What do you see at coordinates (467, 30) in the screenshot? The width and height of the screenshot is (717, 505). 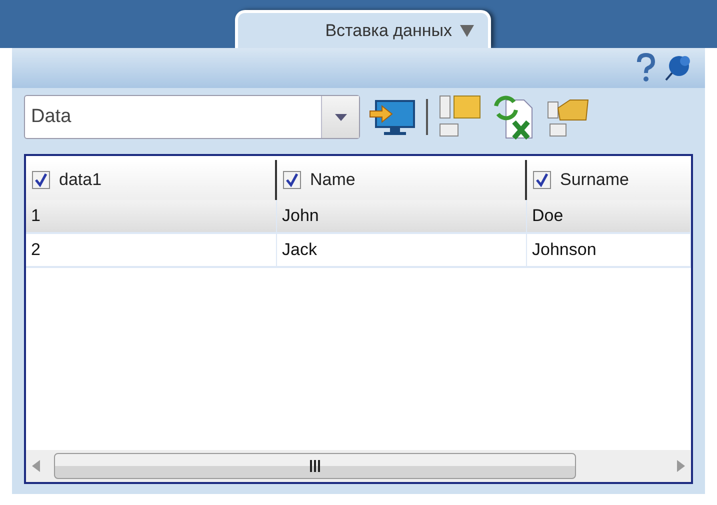 I see `dropdown-arrow-icon` at bounding box center [467, 30].